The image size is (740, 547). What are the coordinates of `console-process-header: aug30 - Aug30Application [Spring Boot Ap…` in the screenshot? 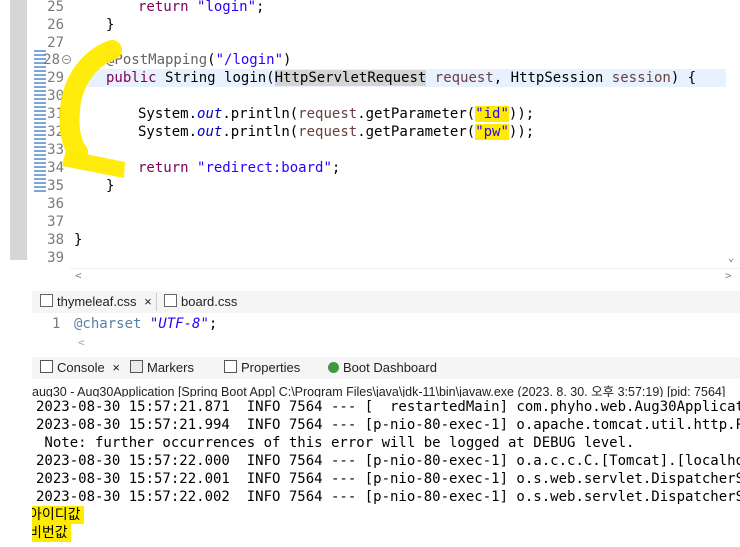 It's located at (379, 391).